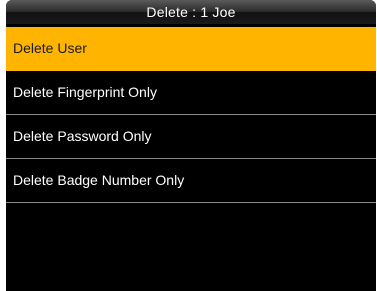 The image size is (377, 291). What do you see at coordinates (191, 12) in the screenshot?
I see `page-title: Delete : 1 Joe` at bounding box center [191, 12].